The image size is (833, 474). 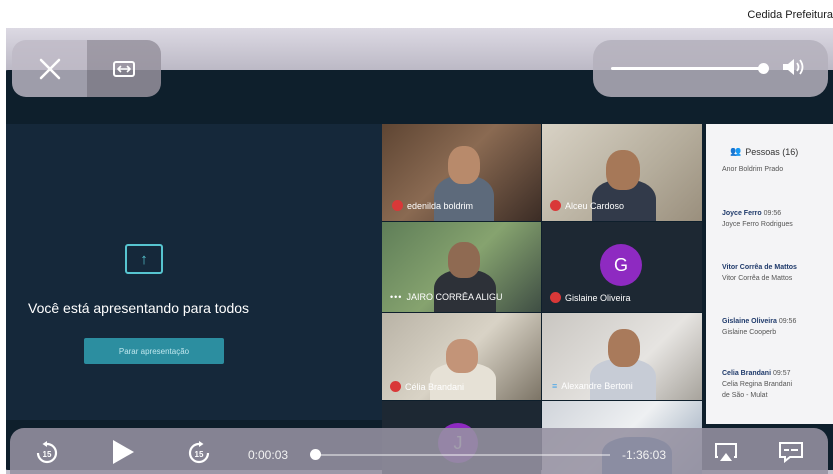 I want to click on participant-label: ••• JAIRO CORRÊA ALIGU, so click(x=446, y=297).